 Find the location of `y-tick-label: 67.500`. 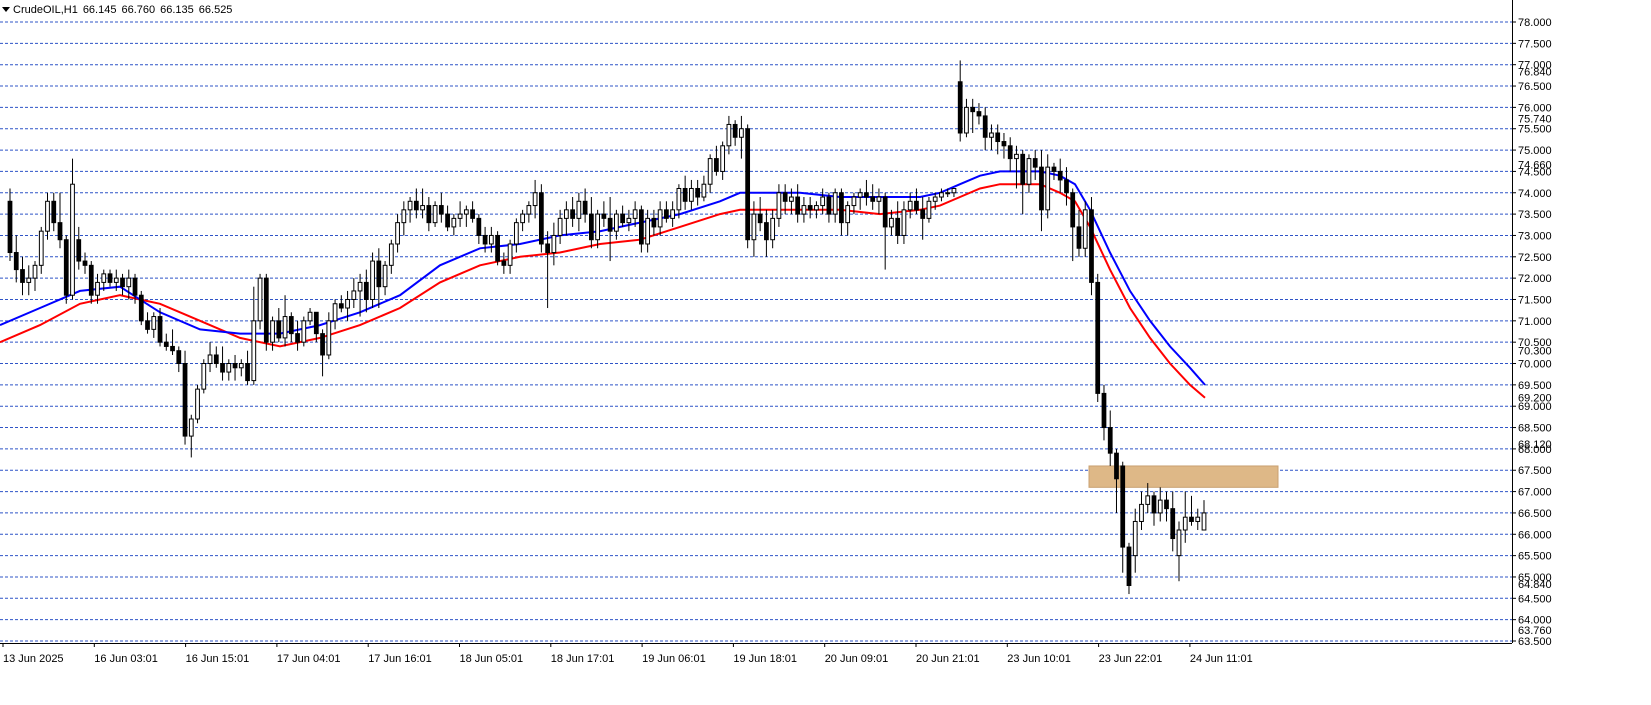

y-tick-label: 67.500 is located at coordinates (1535, 471).